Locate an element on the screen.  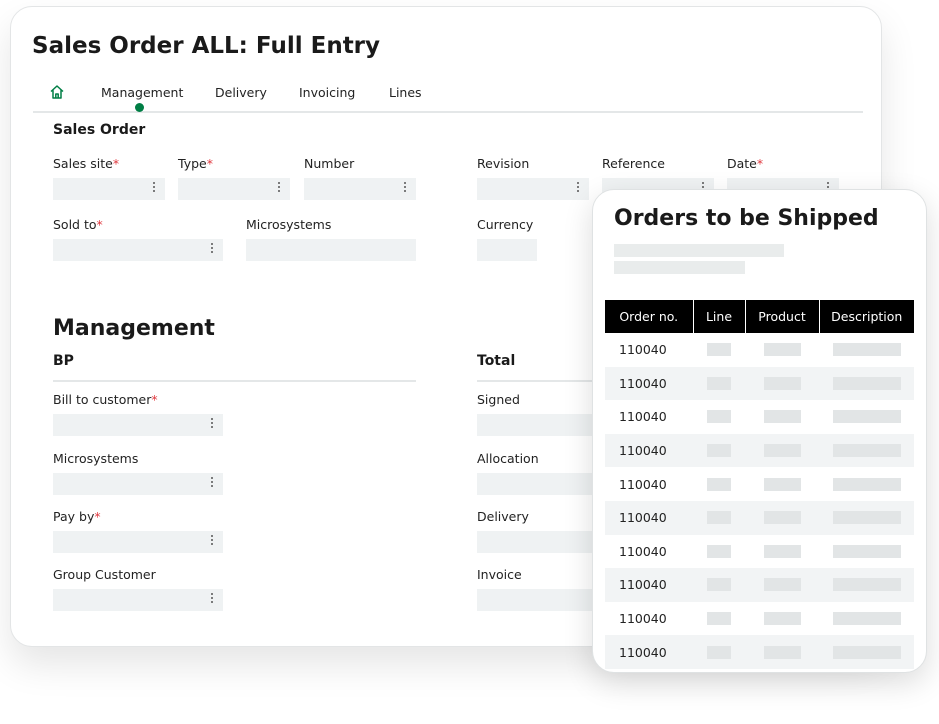
tab-lines: Lines is located at coordinates (405, 92).